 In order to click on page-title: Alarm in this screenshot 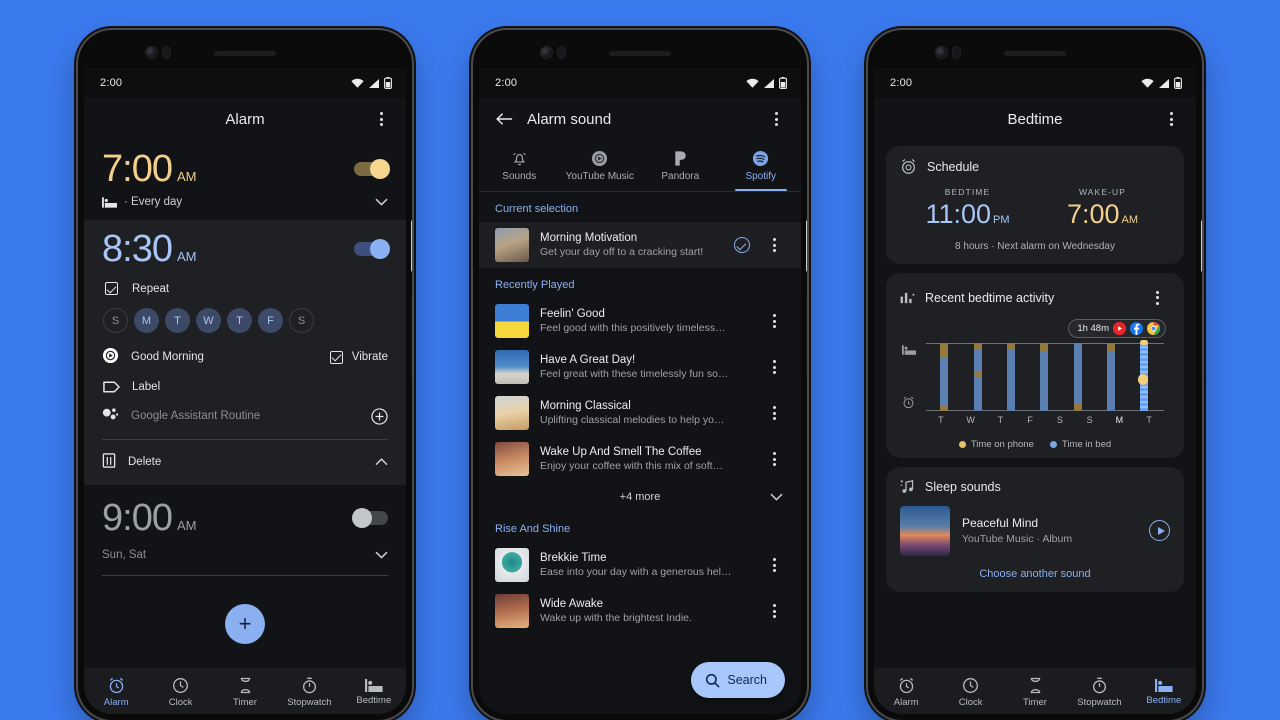, I will do `click(245, 119)`.